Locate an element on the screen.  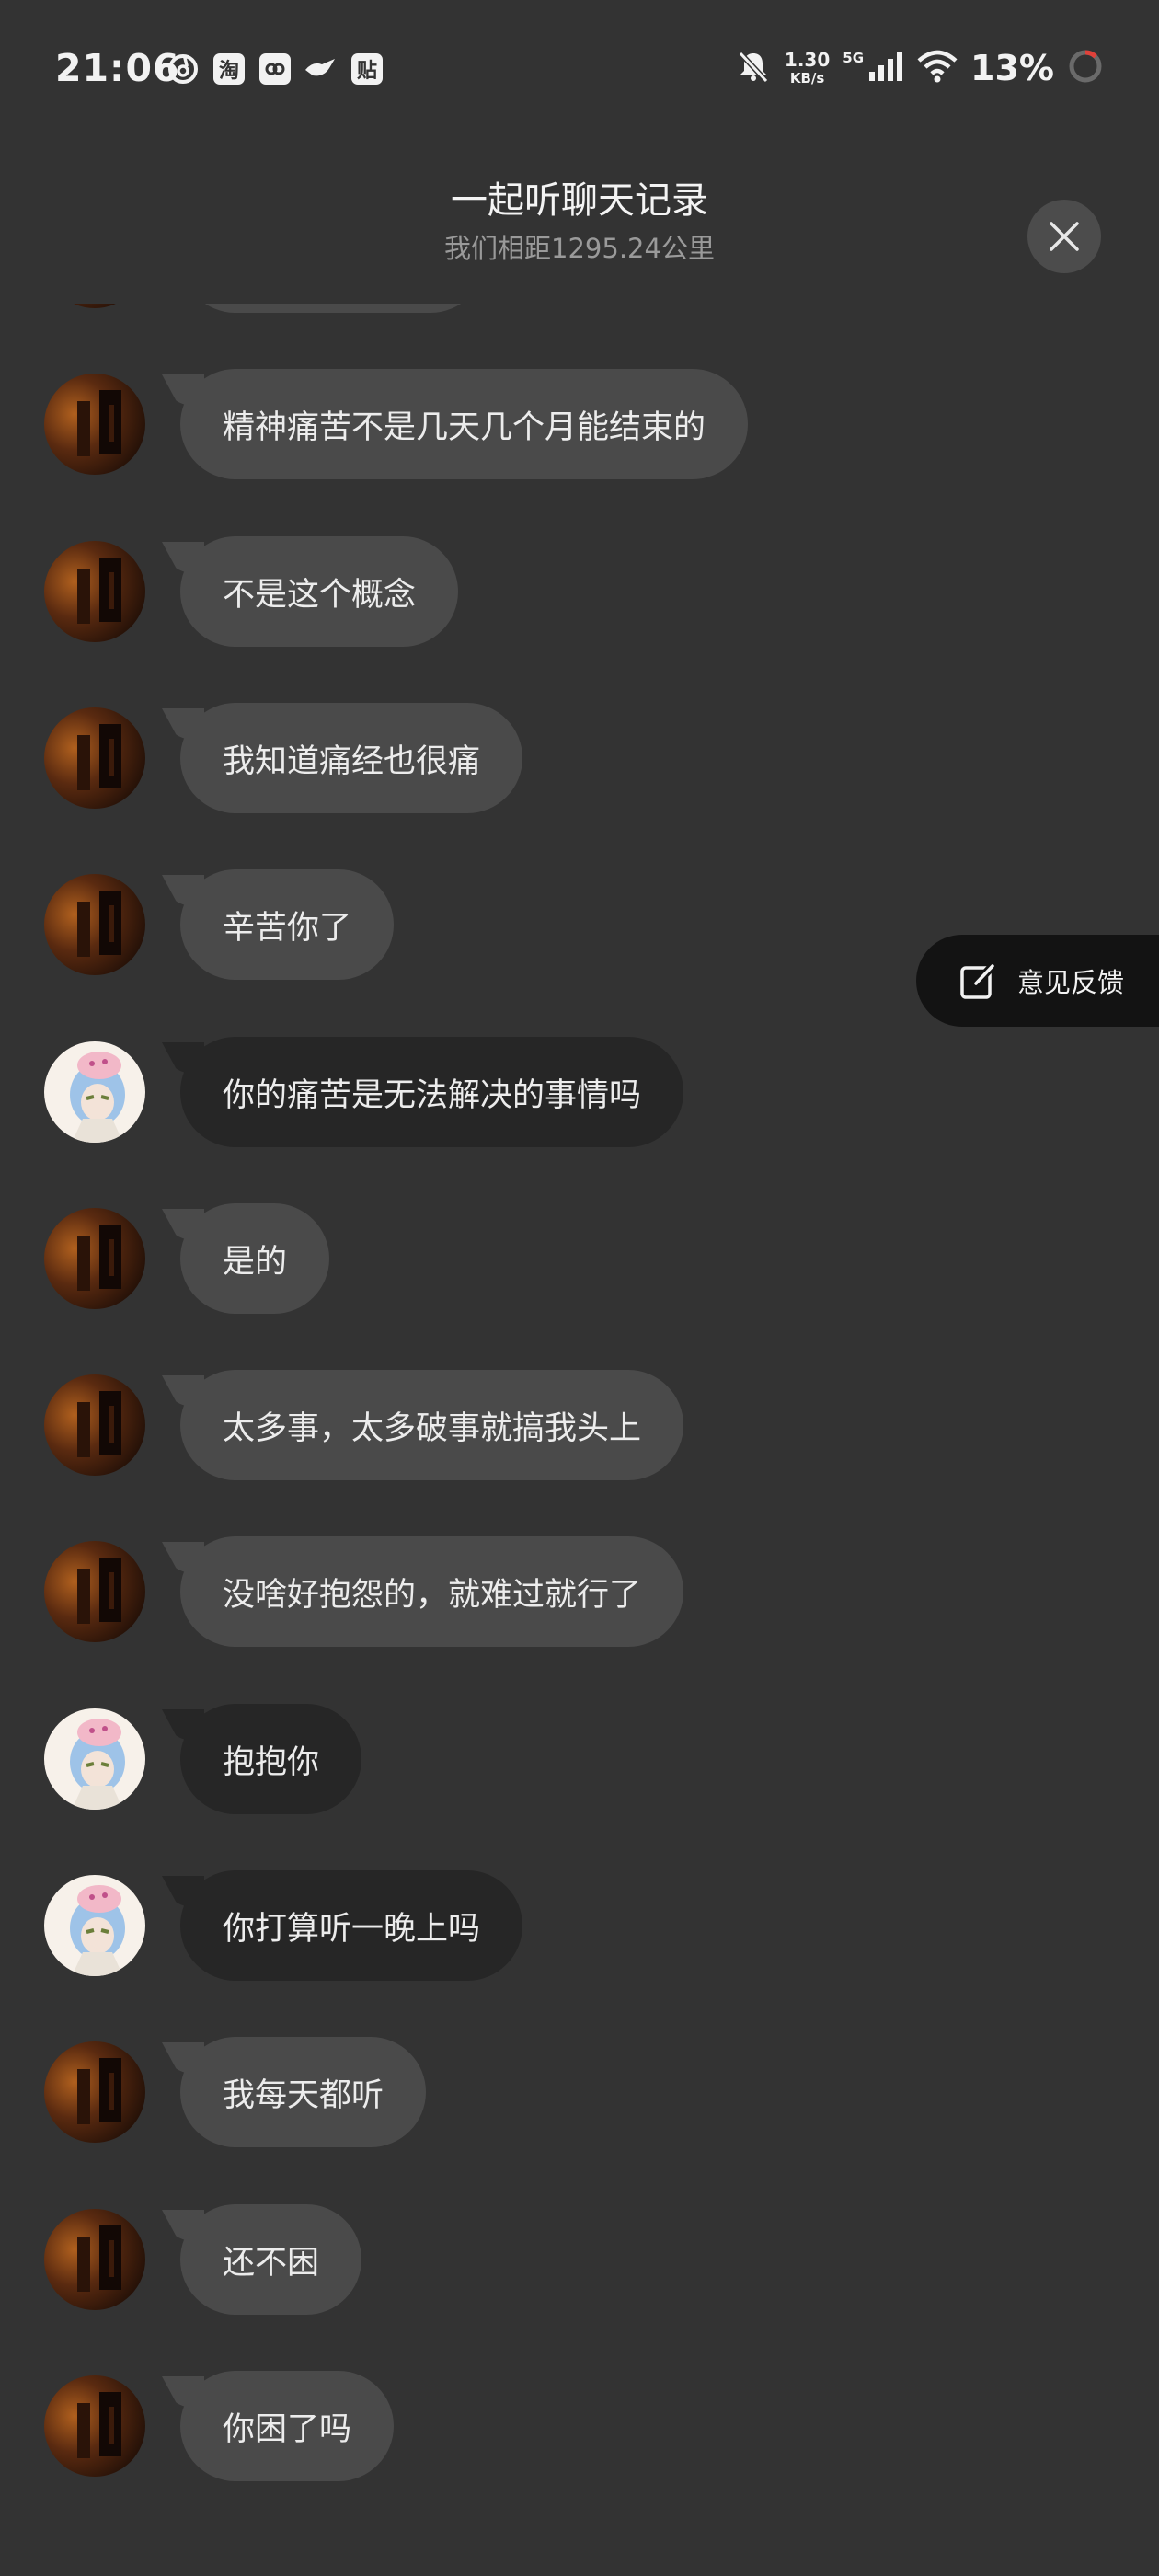
edit-icon is located at coordinates (978, 980).